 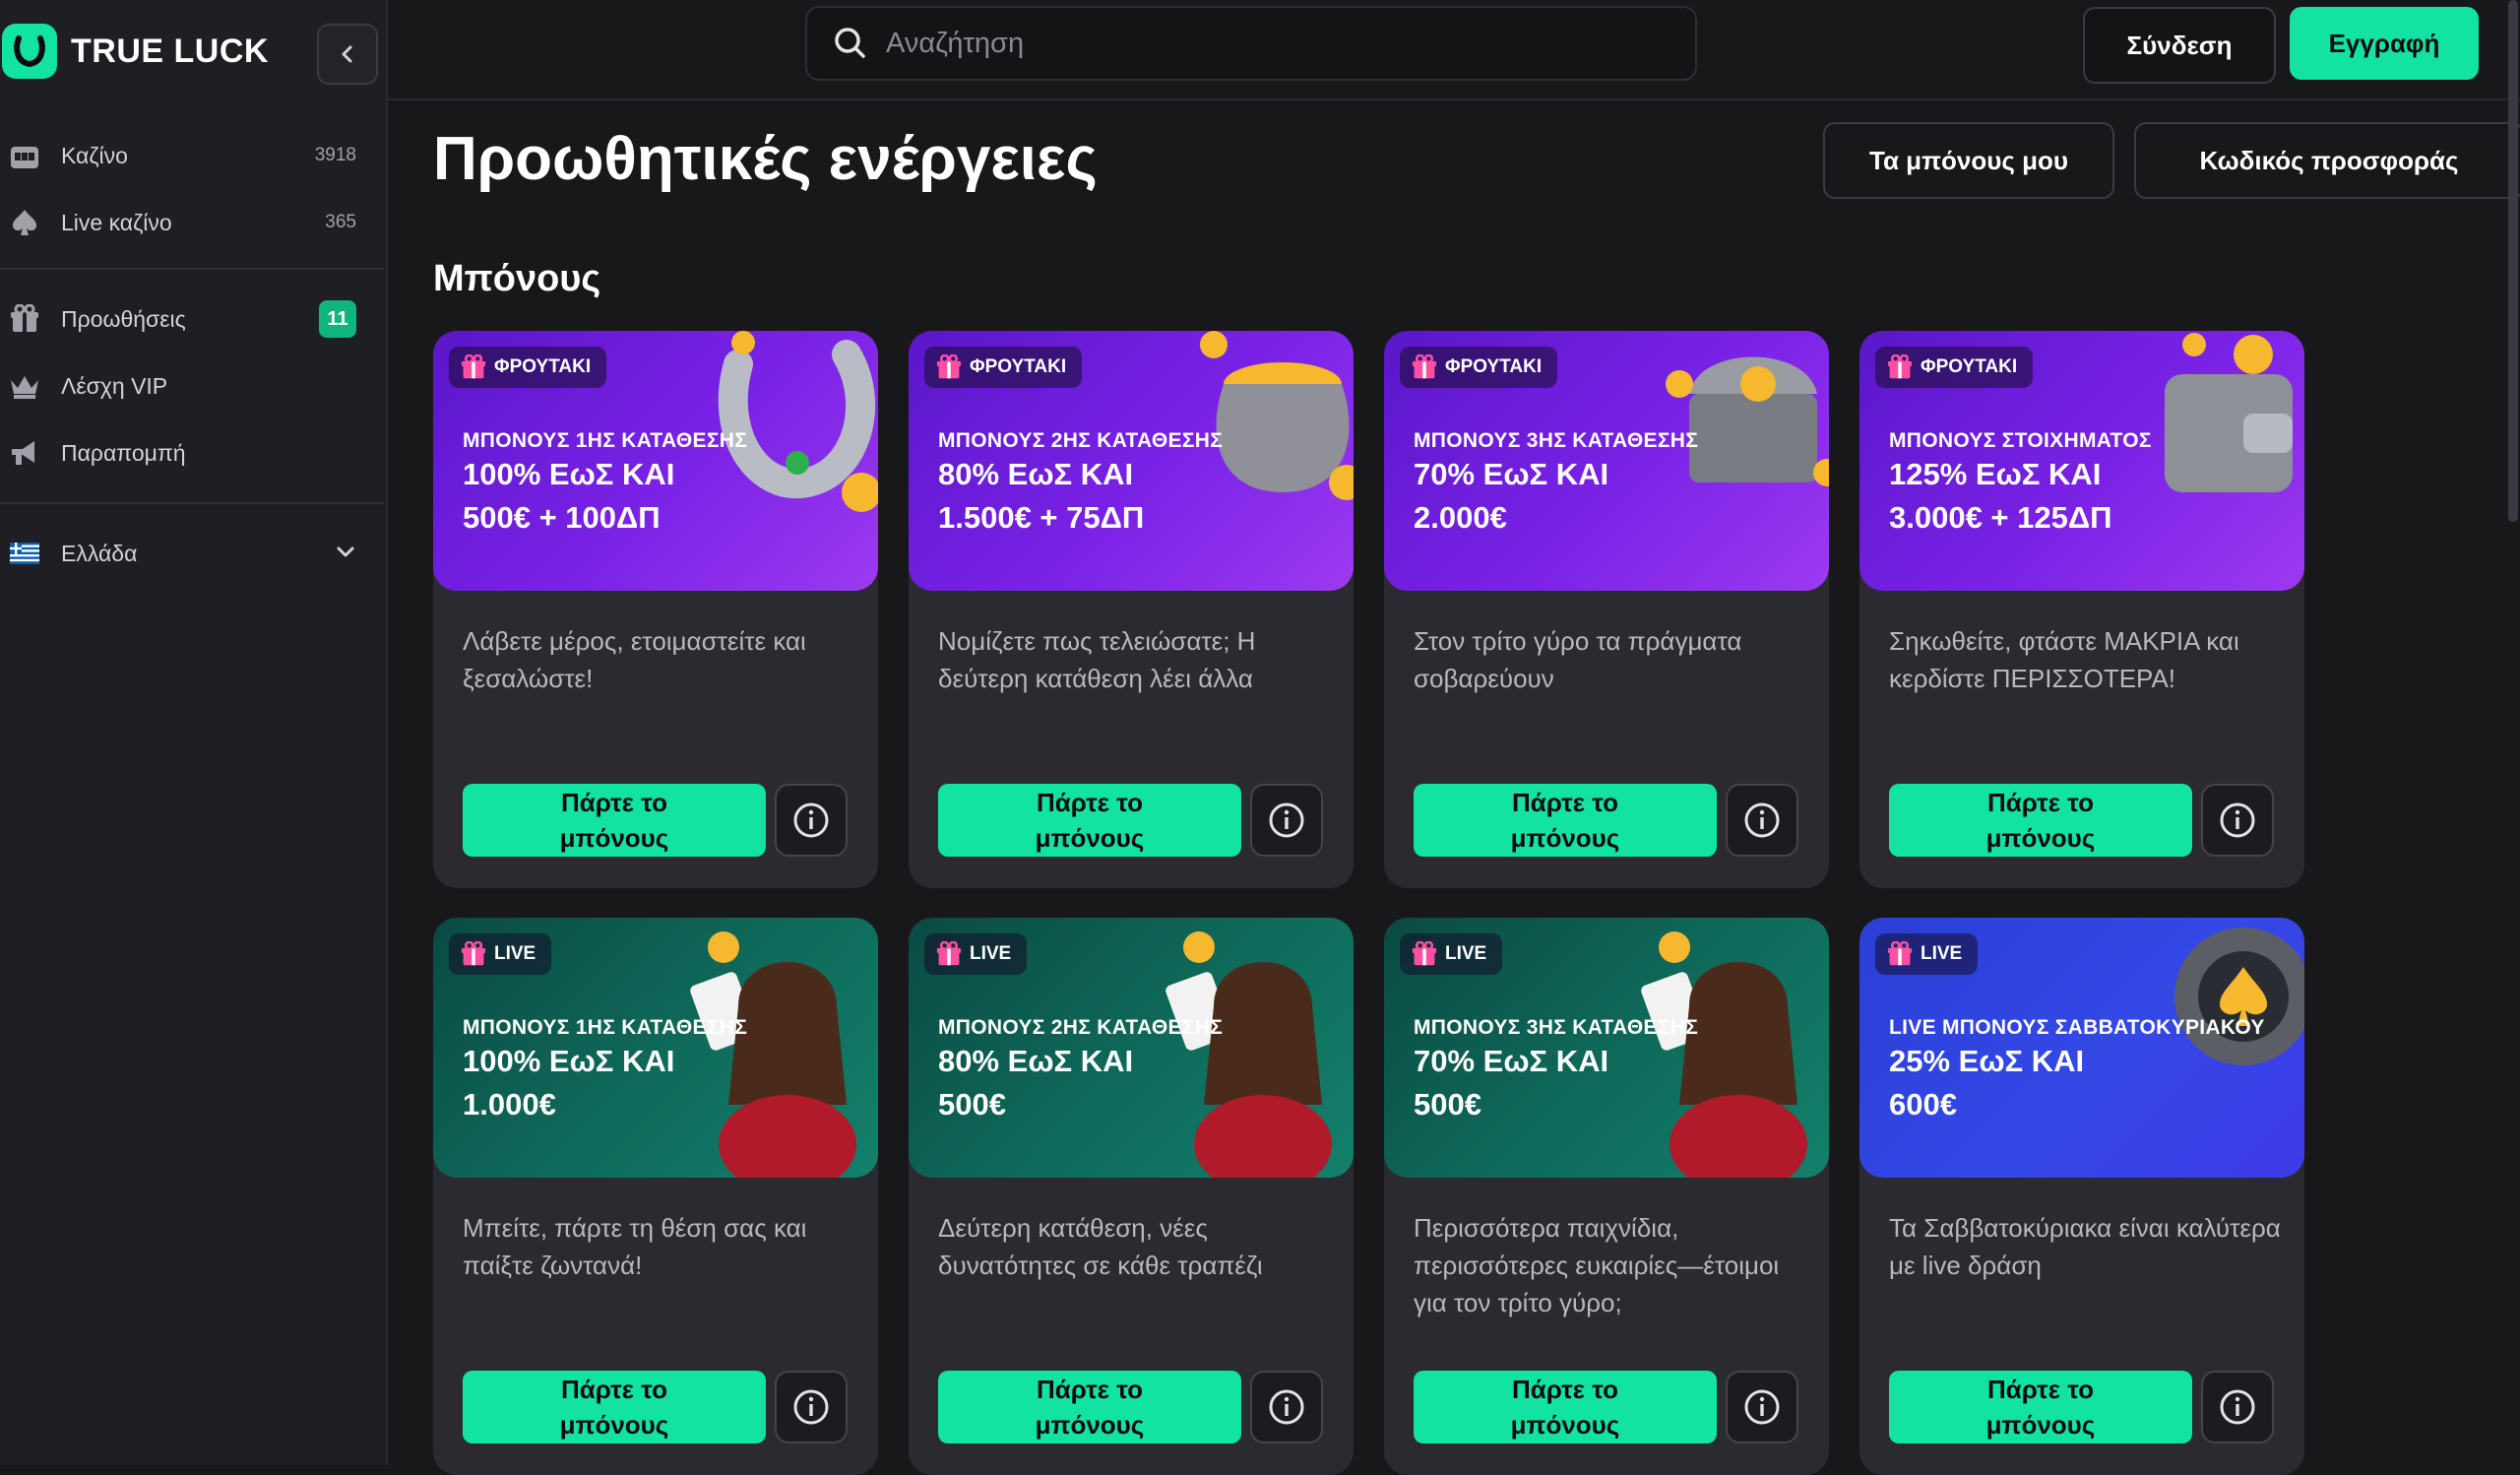 I want to click on top-bar: Σύνδεση Εγγραφή, so click(x=1454, y=50).